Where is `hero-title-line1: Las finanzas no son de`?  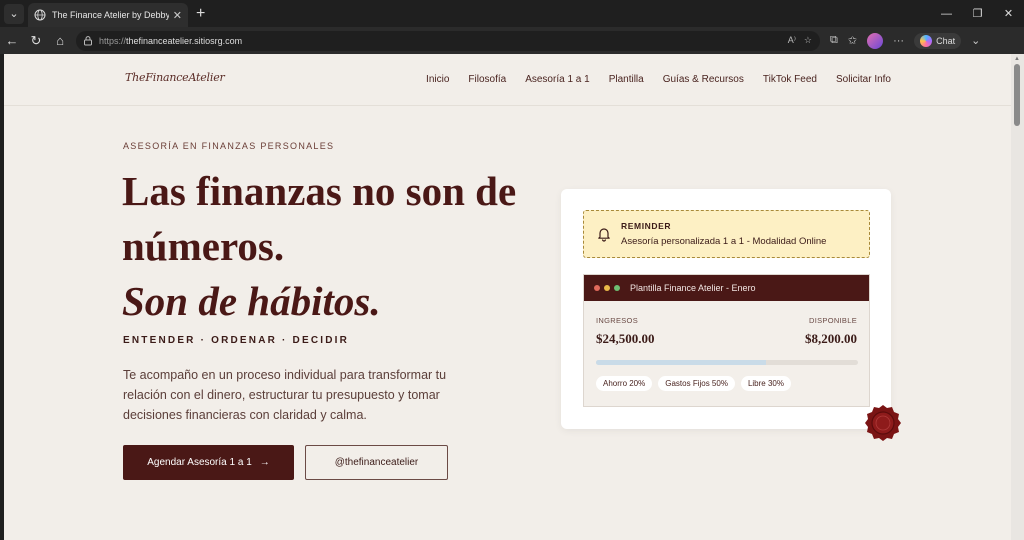 hero-title-line1: Las finanzas no son de is located at coordinates (319, 191).